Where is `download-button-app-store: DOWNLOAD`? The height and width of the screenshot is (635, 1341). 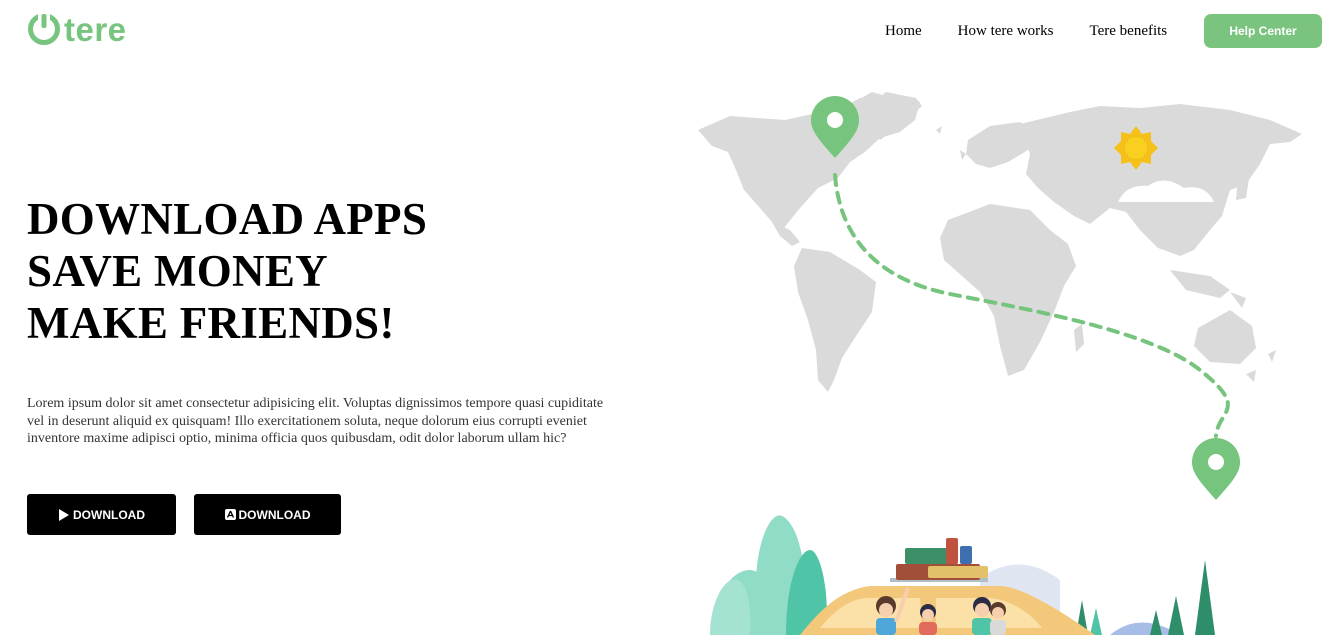 download-button-app-store: DOWNLOAD is located at coordinates (267, 514).